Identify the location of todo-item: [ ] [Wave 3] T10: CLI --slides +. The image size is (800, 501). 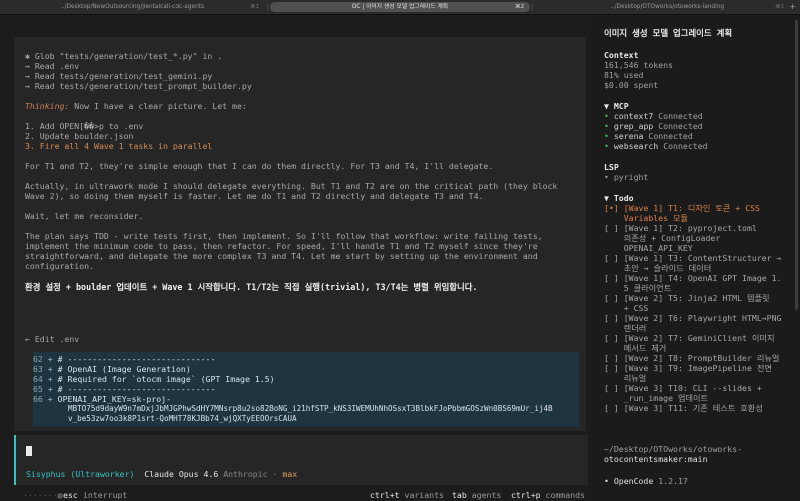
(683, 388).